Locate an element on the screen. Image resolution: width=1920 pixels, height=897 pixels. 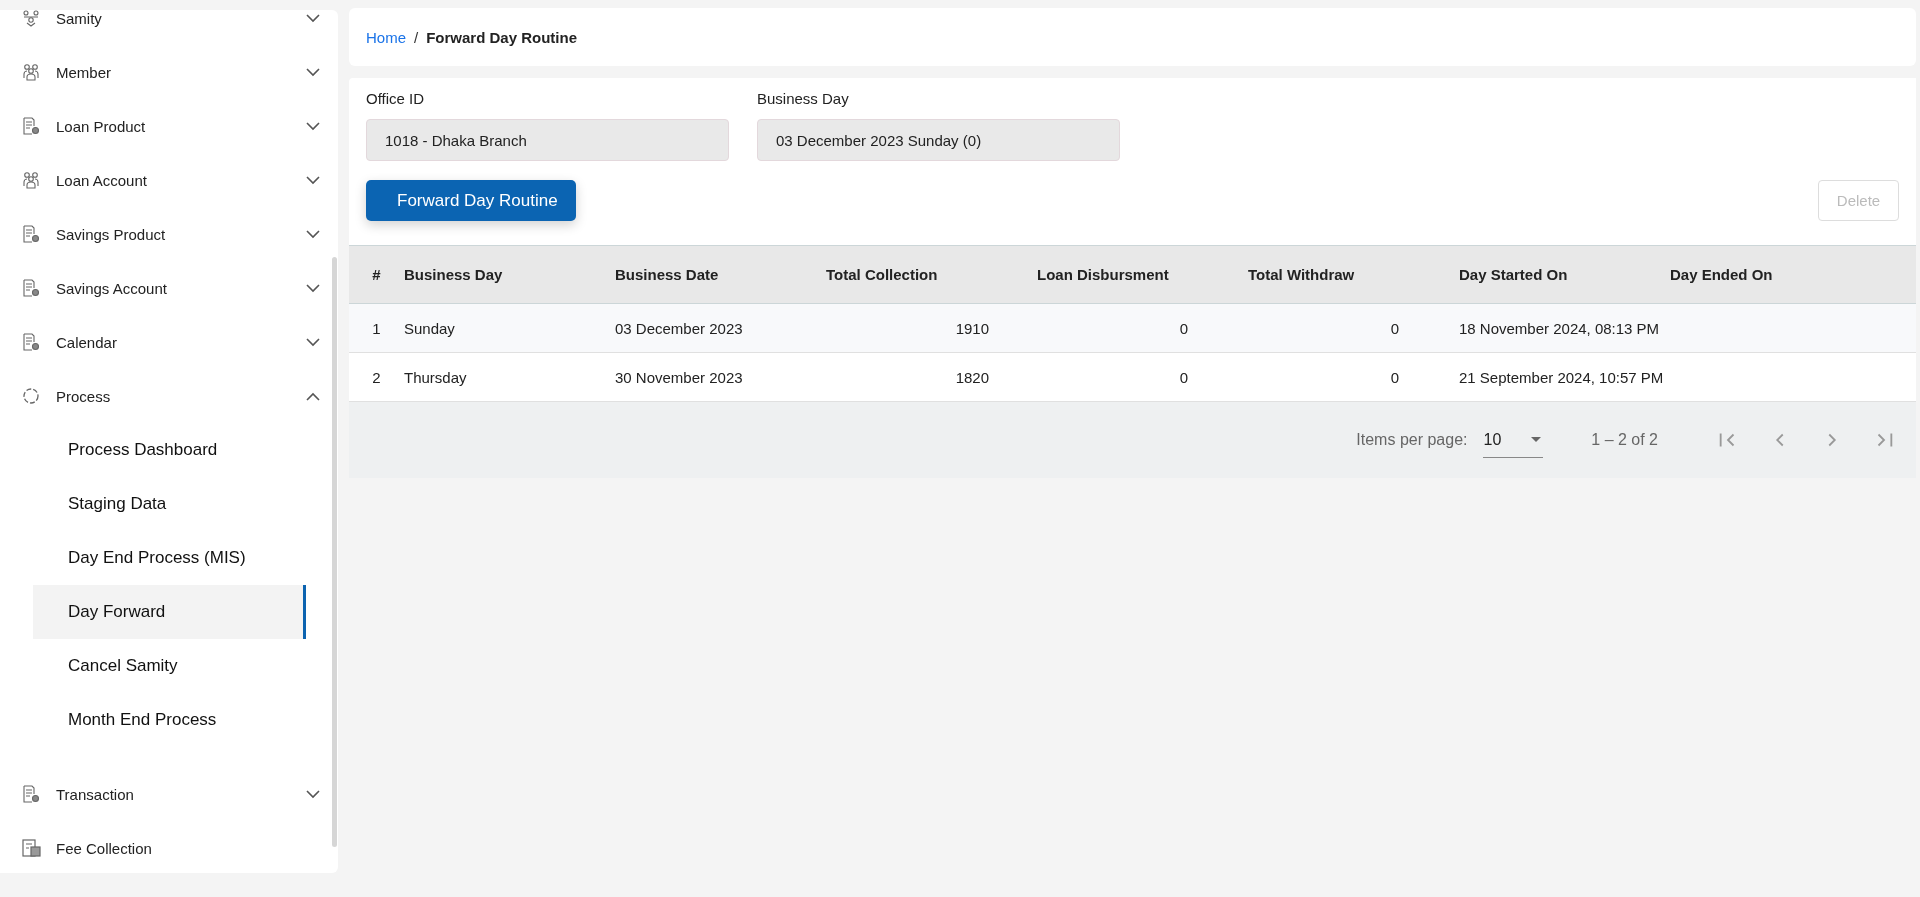
sidebar-subitem: Day End Process (MIS) is located at coordinates (169, 558).